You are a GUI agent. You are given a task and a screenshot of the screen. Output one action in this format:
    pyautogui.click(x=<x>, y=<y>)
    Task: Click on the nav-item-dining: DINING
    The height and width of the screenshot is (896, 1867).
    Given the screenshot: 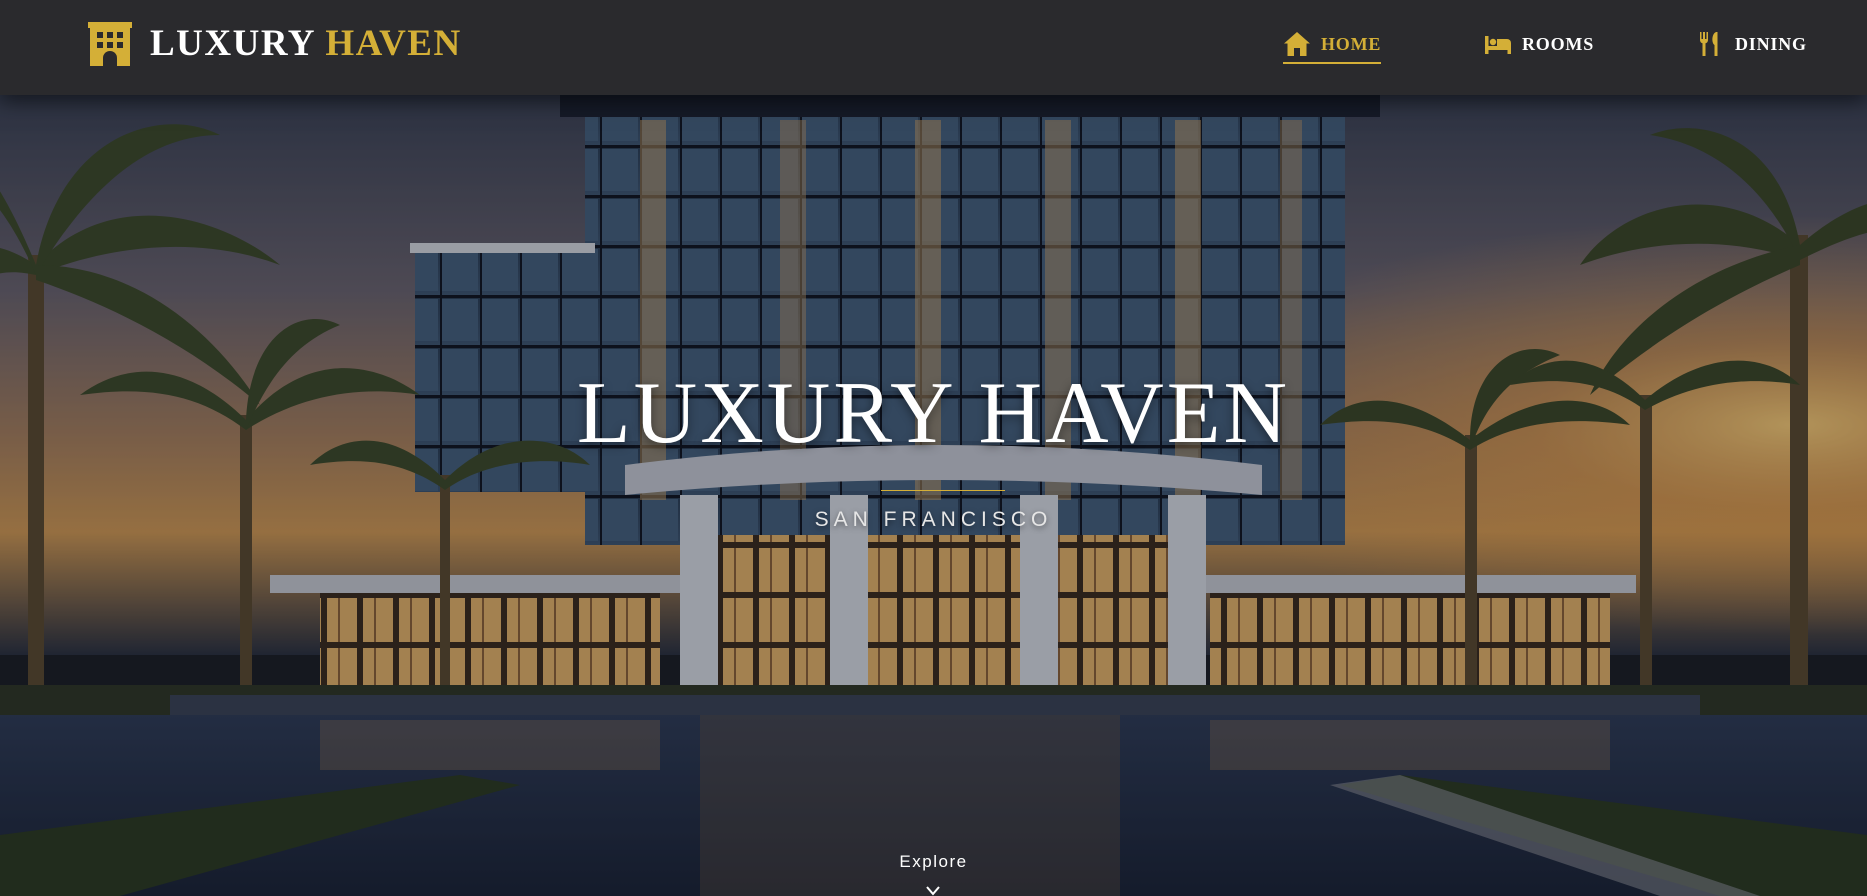 What is the action you would take?
    pyautogui.click(x=1752, y=44)
    